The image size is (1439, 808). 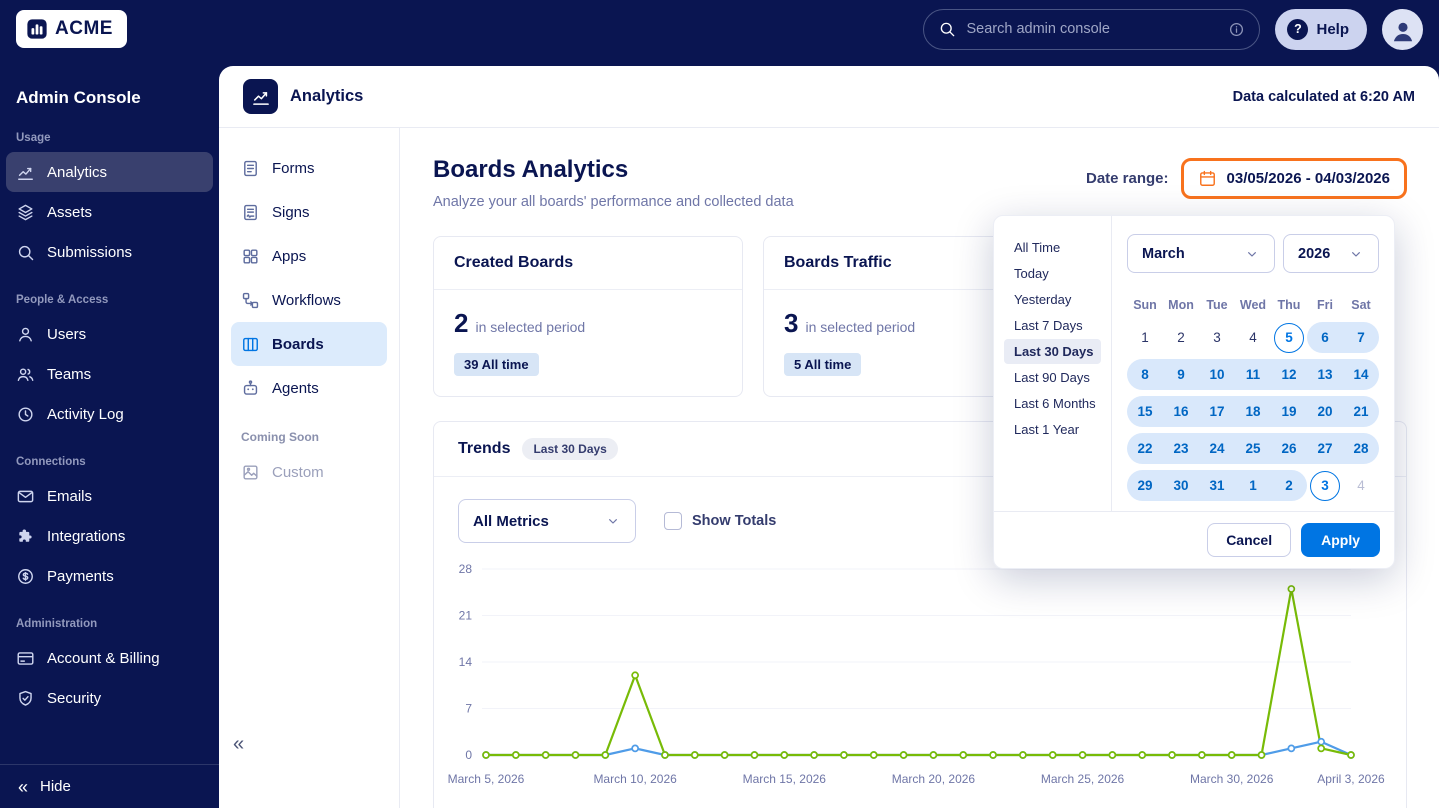 What do you see at coordinates (109, 172) in the screenshot?
I see `sidebar-item-analytics: Analytics` at bounding box center [109, 172].